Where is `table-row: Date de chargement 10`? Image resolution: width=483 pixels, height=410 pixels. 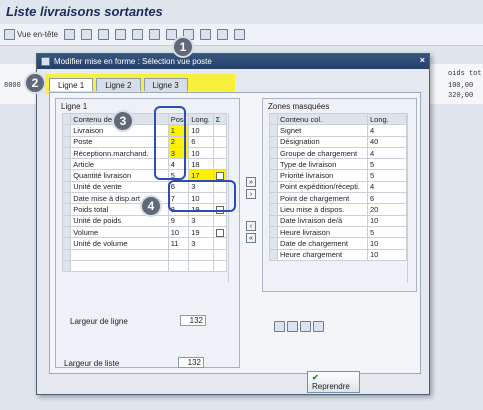
table-row: Date de chargement 10 is located at coordinates (338, 243).